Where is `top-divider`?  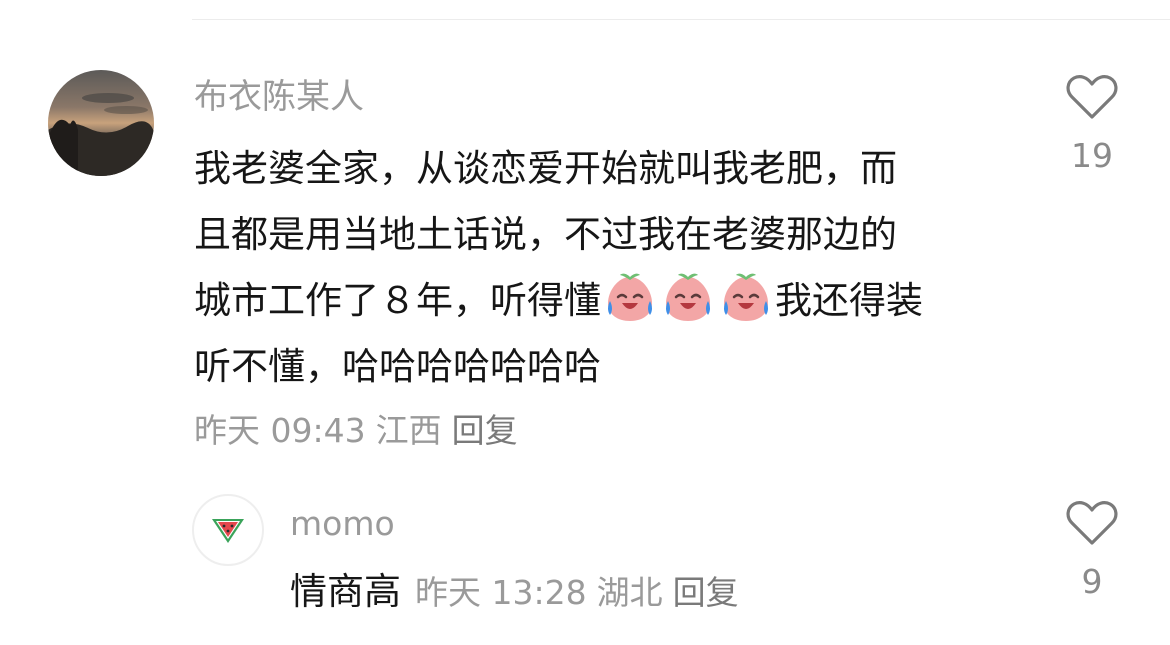
top-divider is located at coordinates (681, 19).